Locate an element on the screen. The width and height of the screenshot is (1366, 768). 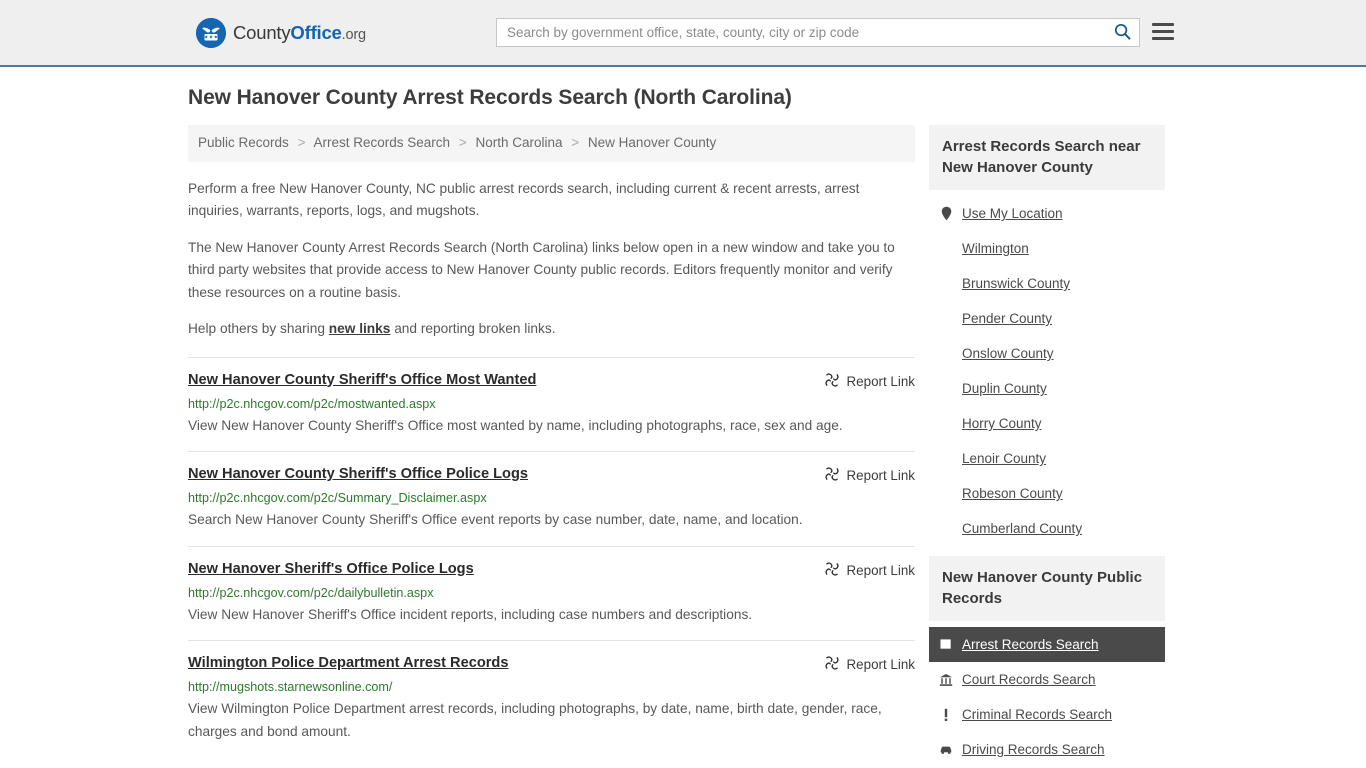
list-item: Use My Location is located at coordinates (1047, 213).